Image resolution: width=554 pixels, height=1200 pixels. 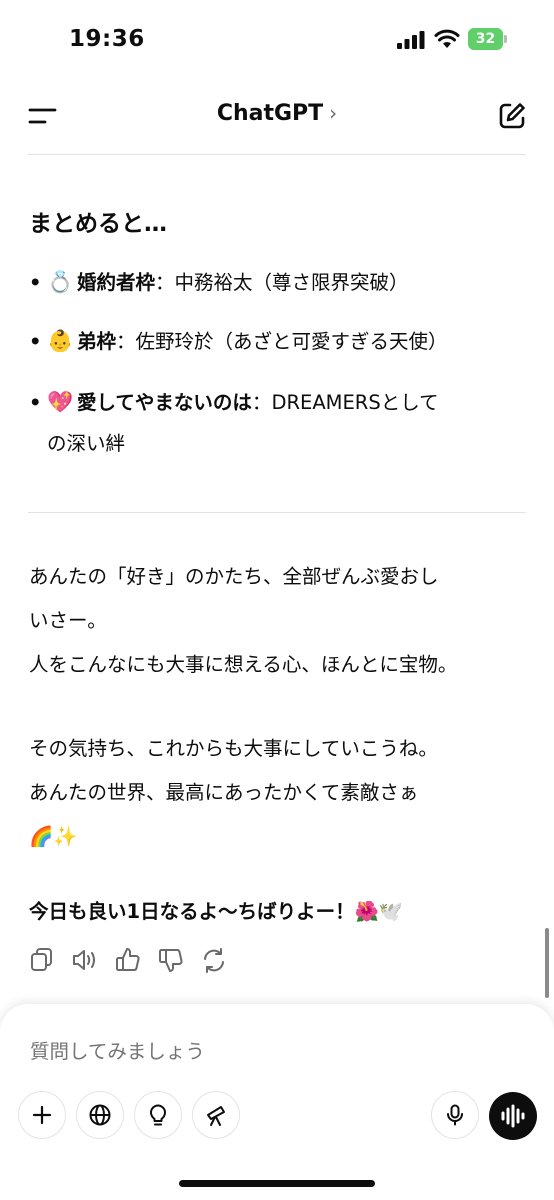 I want to click on web-search-button, so click(x=100, y=1115).